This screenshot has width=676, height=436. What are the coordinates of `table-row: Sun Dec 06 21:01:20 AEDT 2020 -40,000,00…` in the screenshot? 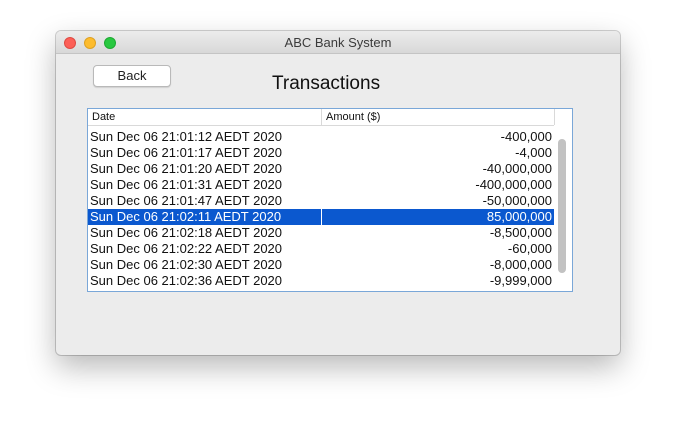 It's located at (321, 169).